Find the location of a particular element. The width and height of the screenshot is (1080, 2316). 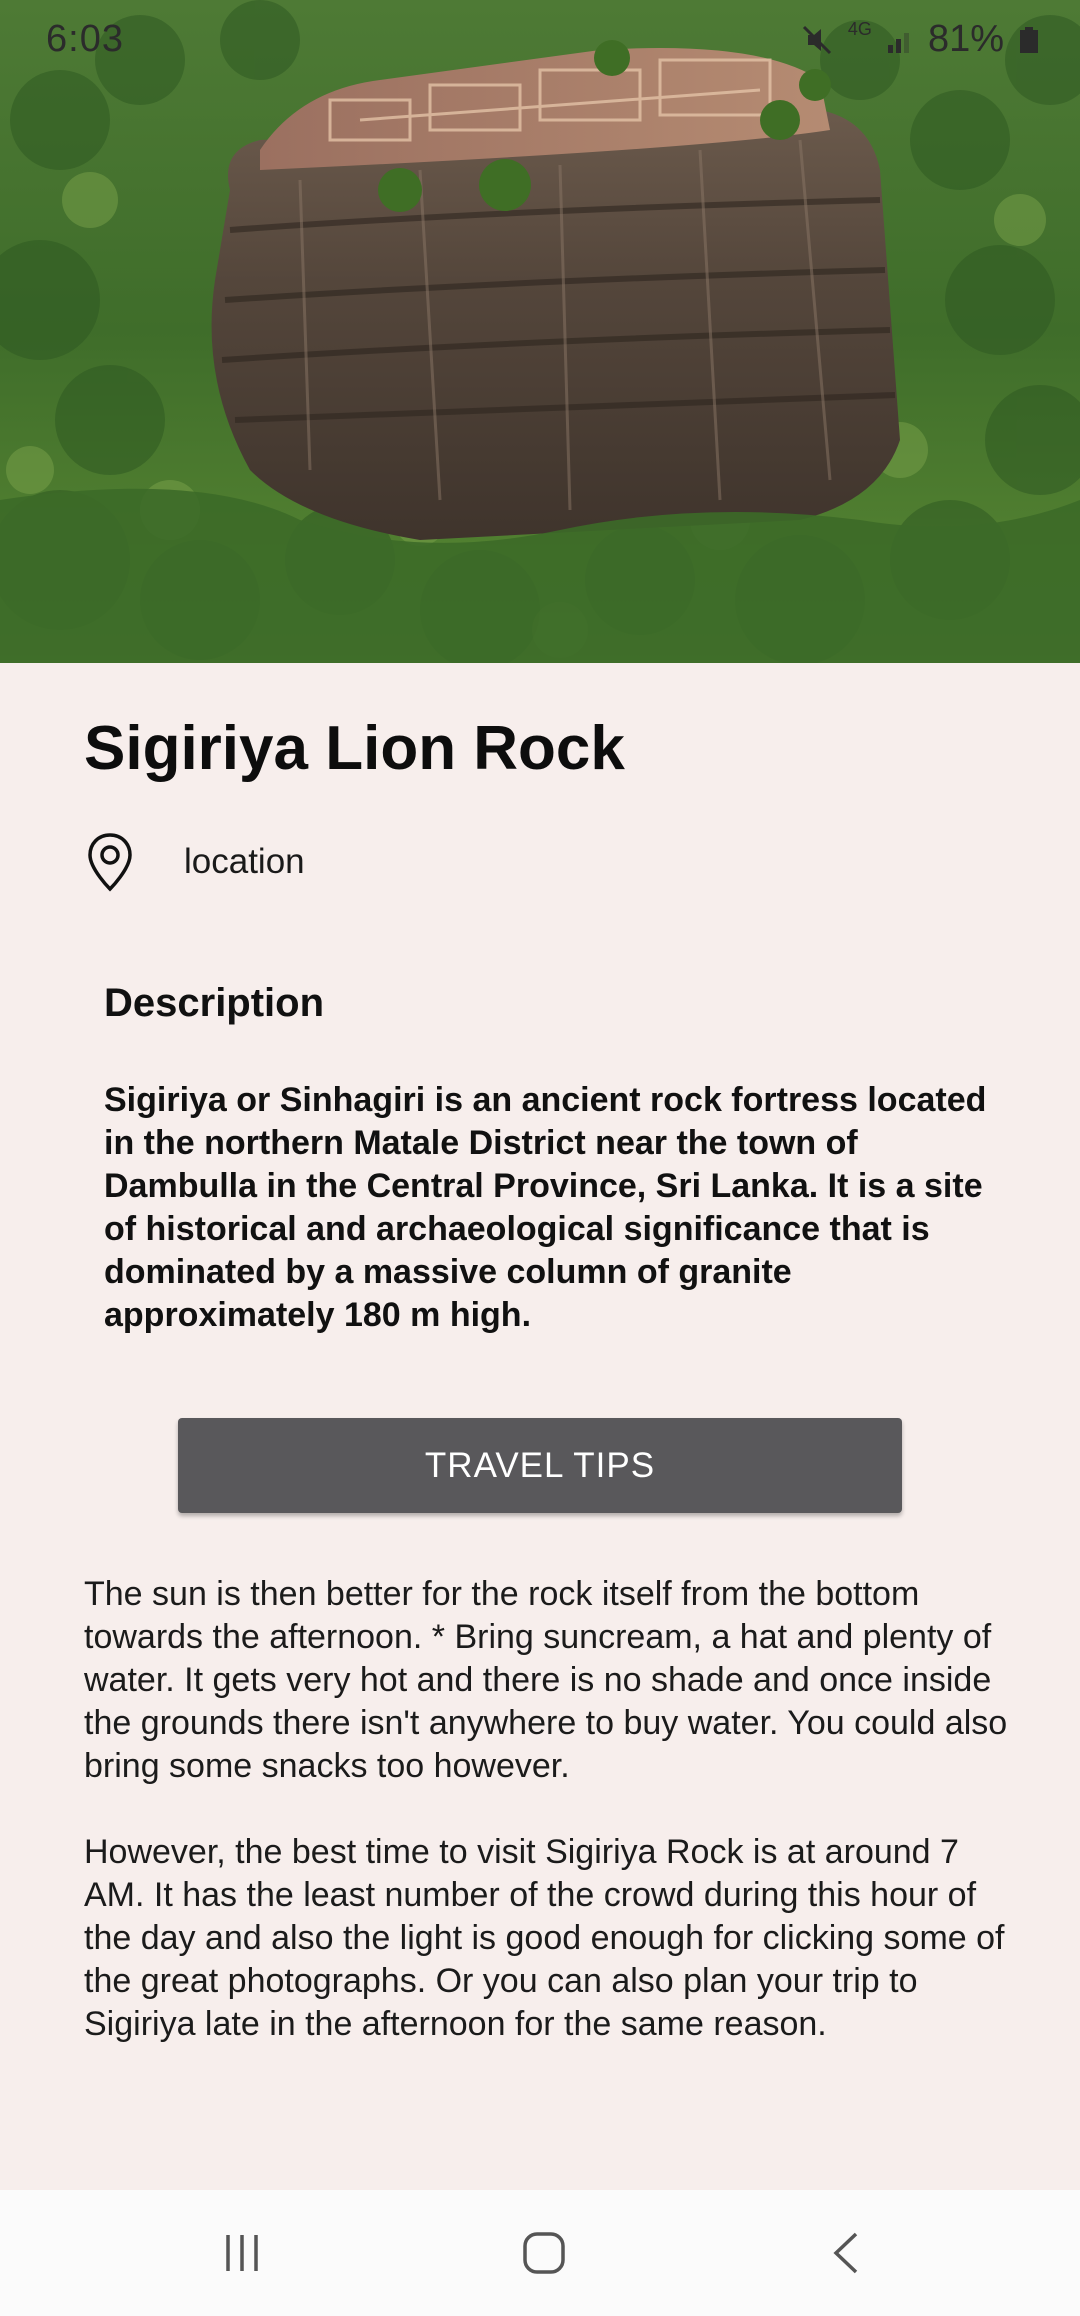

map-pin-icon is located at coordinates (110, 862).